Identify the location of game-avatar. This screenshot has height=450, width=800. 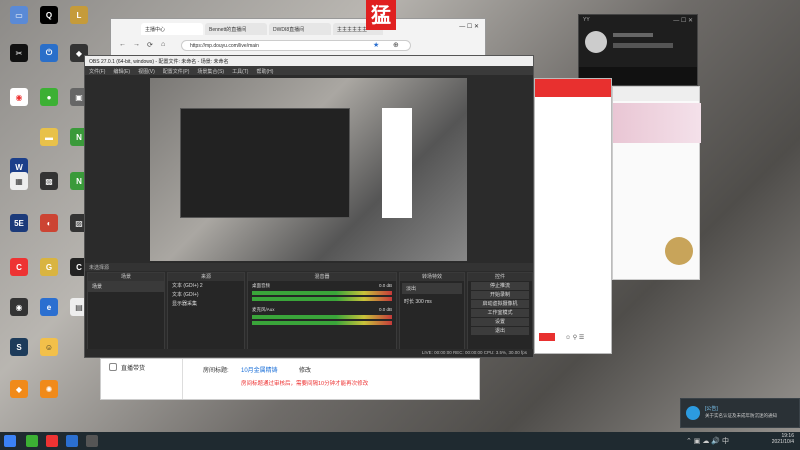
(679, 251).